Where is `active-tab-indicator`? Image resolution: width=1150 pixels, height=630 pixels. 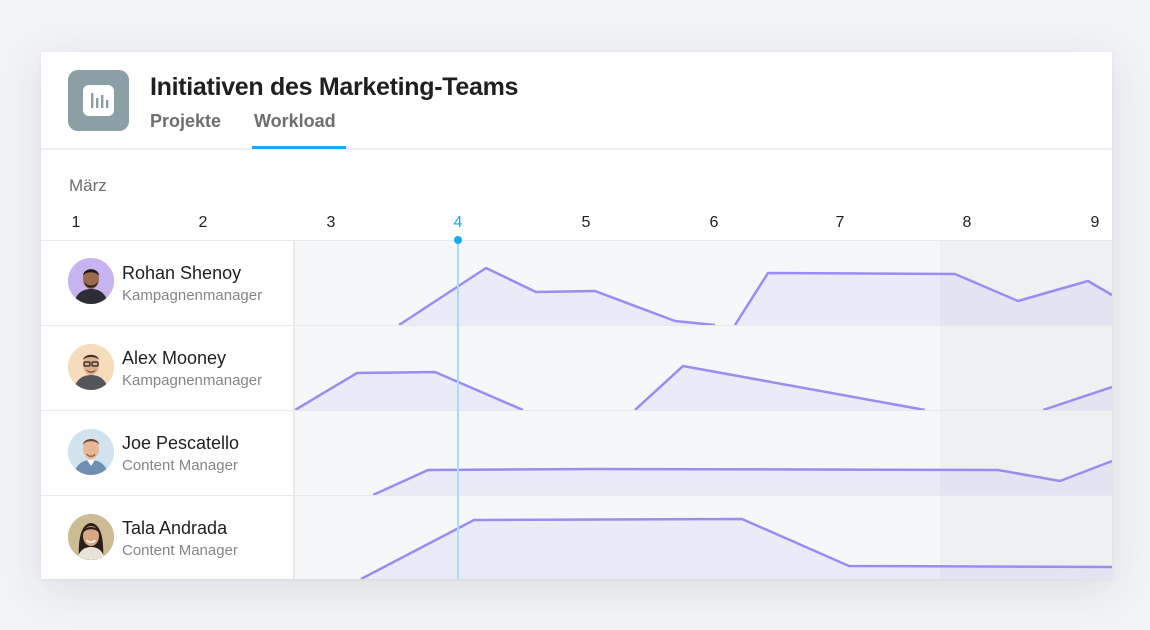 active-tab-indicator is located at coordinates (299, 147).